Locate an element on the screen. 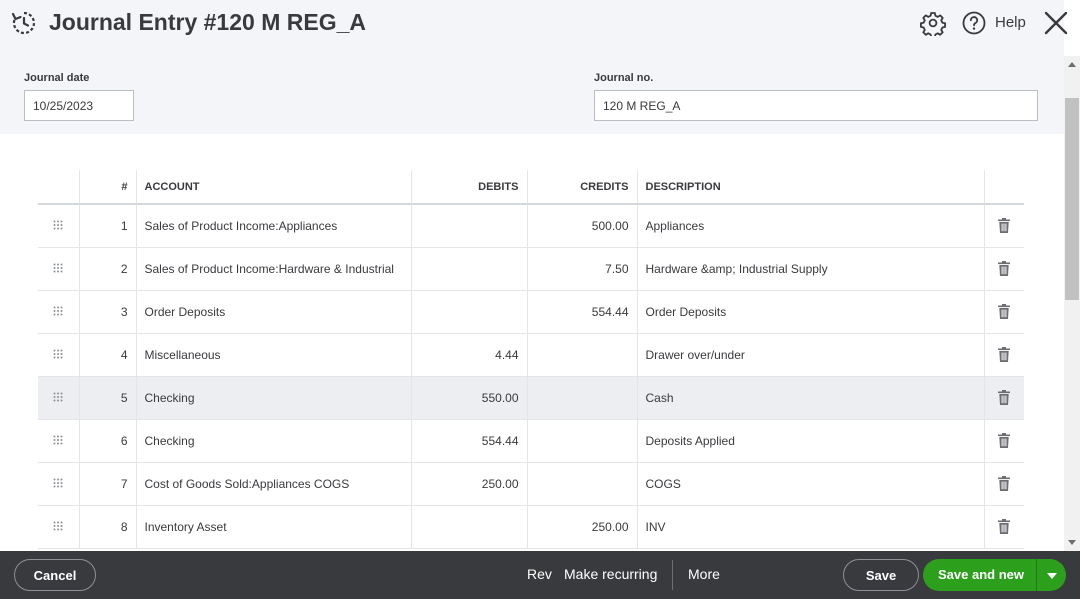 The height and width of the screenshot is (599, 1080). make-recurring-link: Make recurring is located at coordinates (610, 574).